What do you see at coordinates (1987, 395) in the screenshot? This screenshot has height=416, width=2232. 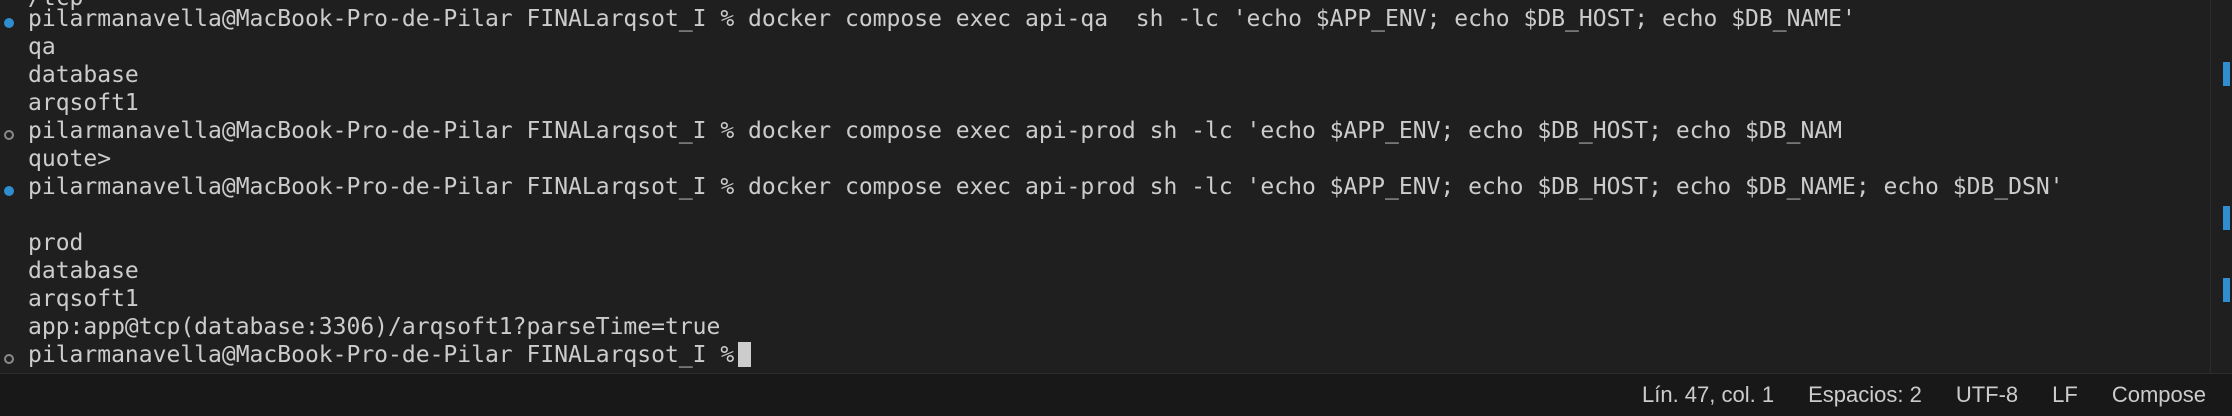 I see `encoding-status: UTF-8` at bounding box center [1987, 395].